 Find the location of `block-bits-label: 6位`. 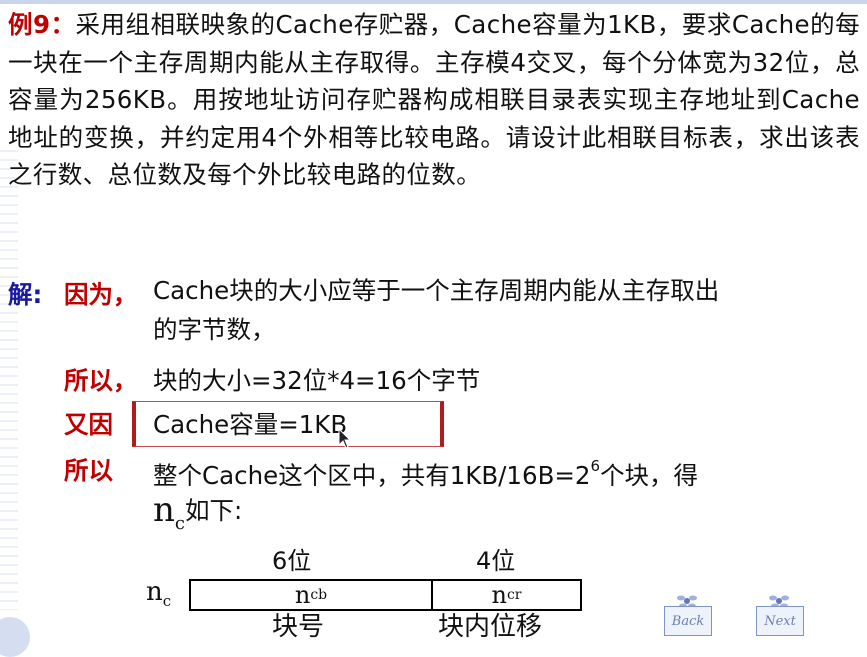

block-bits-label: 6位 is located at coordinates (292, 561).